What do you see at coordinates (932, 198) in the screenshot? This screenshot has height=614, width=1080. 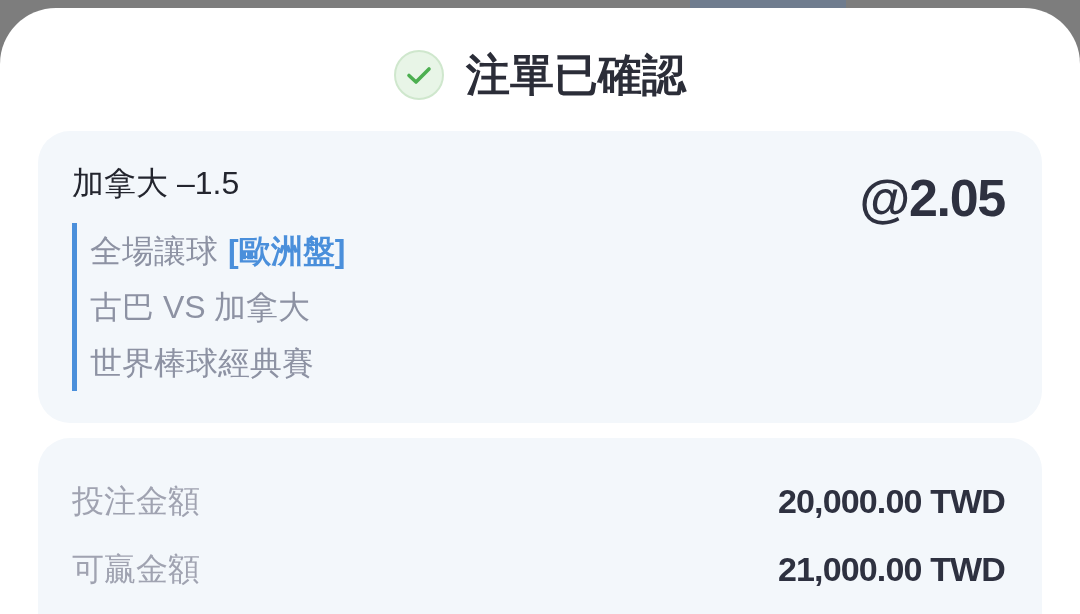 I see `odds-value: @2.05` at bounding box center [932, 198].